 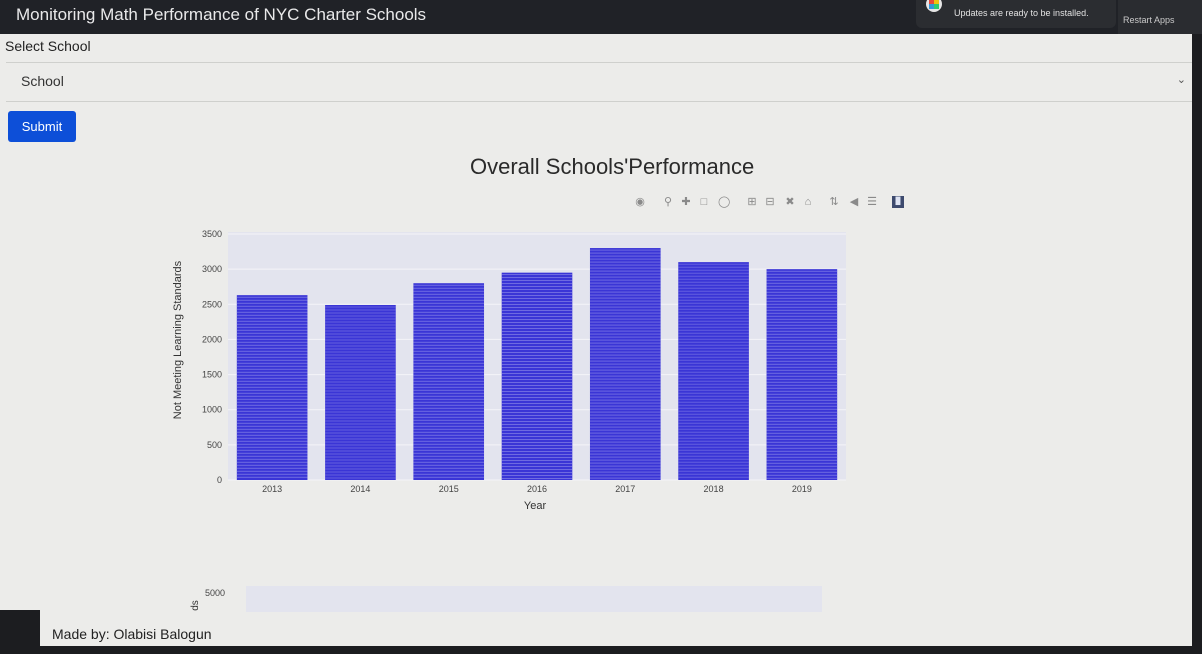 What do you see at coordinates (219, 480) in the screenshot?
I see `y-tick-label: 0` at bounding box center [219, 480].